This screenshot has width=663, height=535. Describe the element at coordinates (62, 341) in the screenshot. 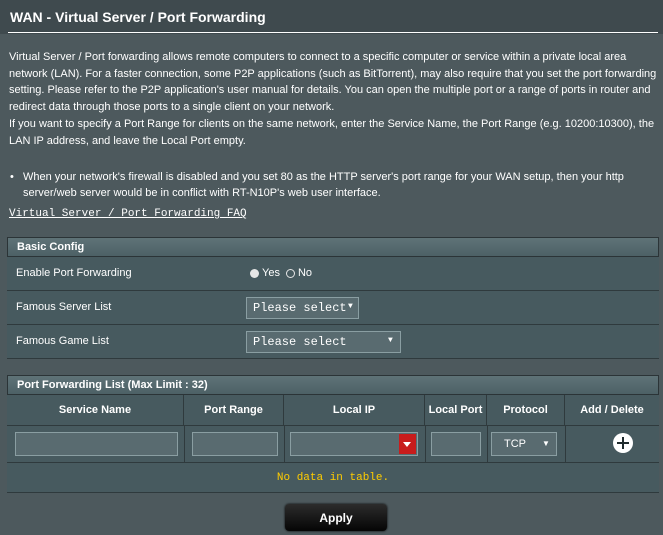

I see `famous-game-list-label: Famous Game List` at that location.